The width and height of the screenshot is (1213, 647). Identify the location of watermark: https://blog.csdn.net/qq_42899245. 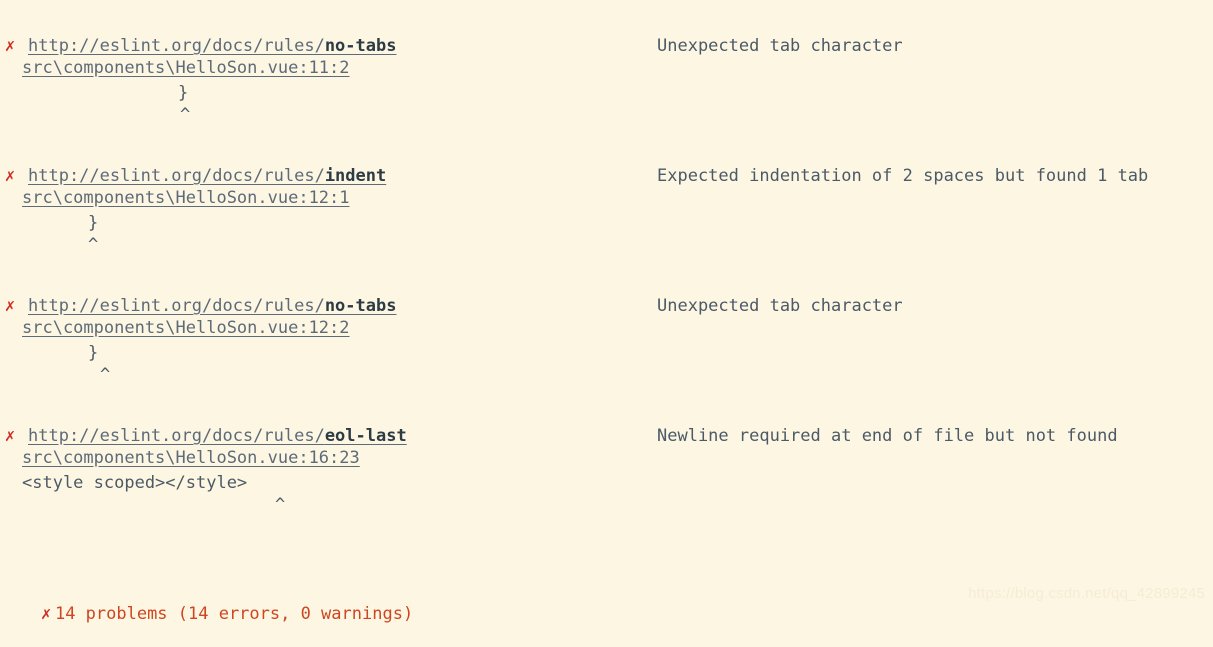
(1086, 593).